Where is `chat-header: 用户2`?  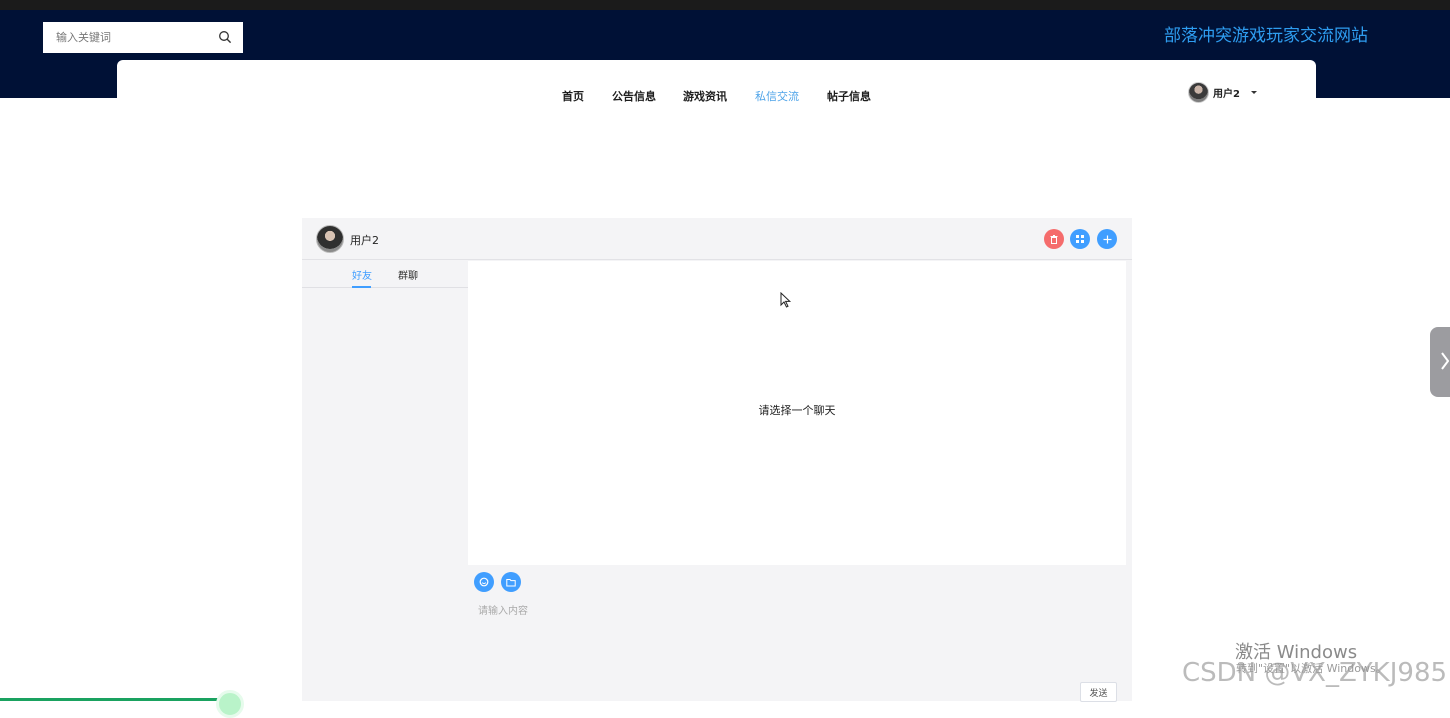 chat-header: 用户2 is located at coordinates (717, 239).